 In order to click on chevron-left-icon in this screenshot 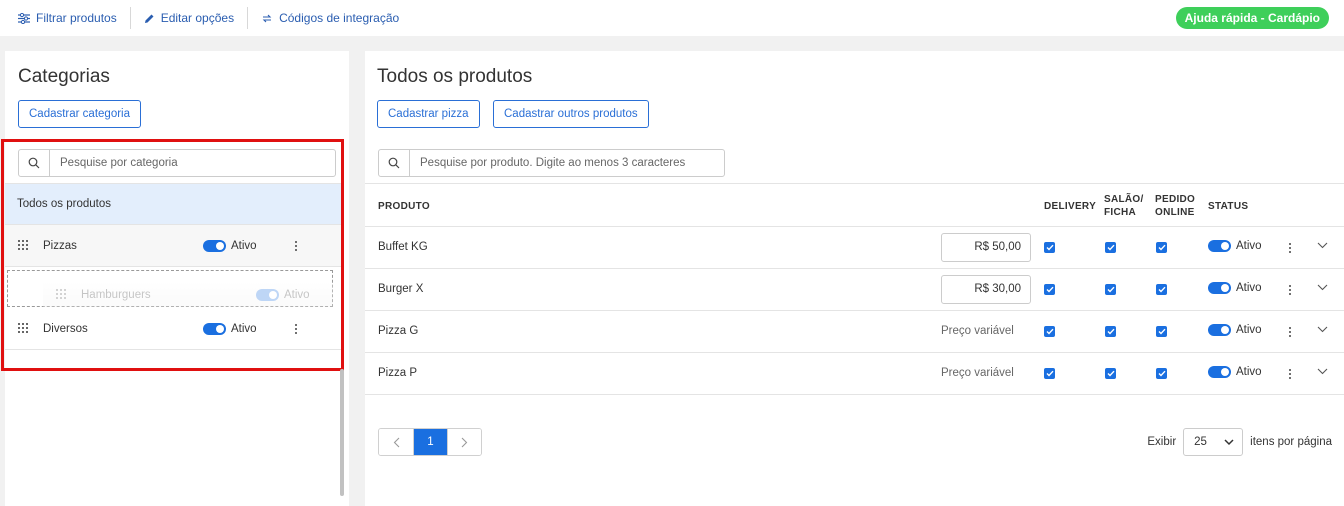, I will do `click(396, 442)`.